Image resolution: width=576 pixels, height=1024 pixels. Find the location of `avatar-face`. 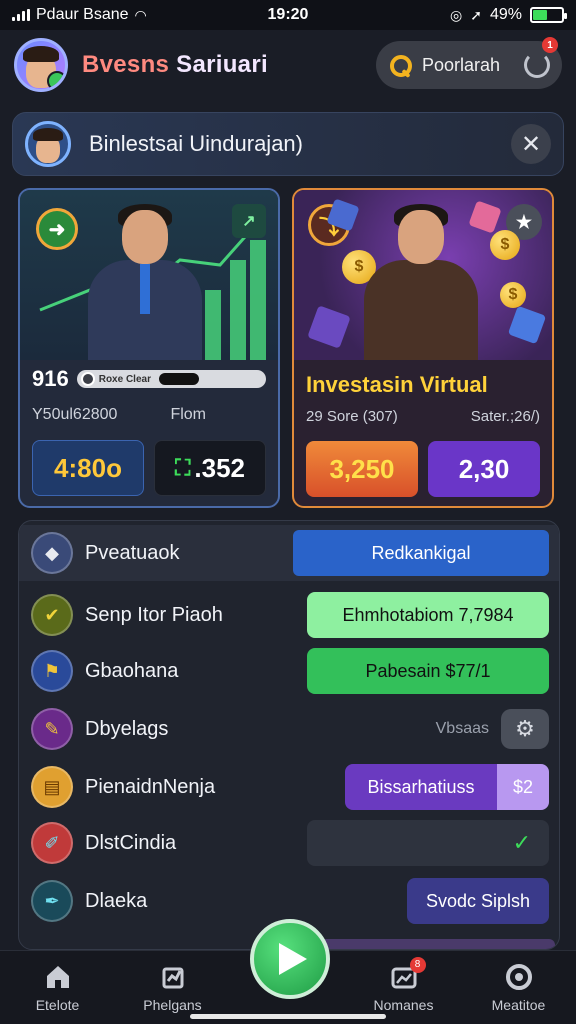

avatar-face is located at coordinates (48, 145).